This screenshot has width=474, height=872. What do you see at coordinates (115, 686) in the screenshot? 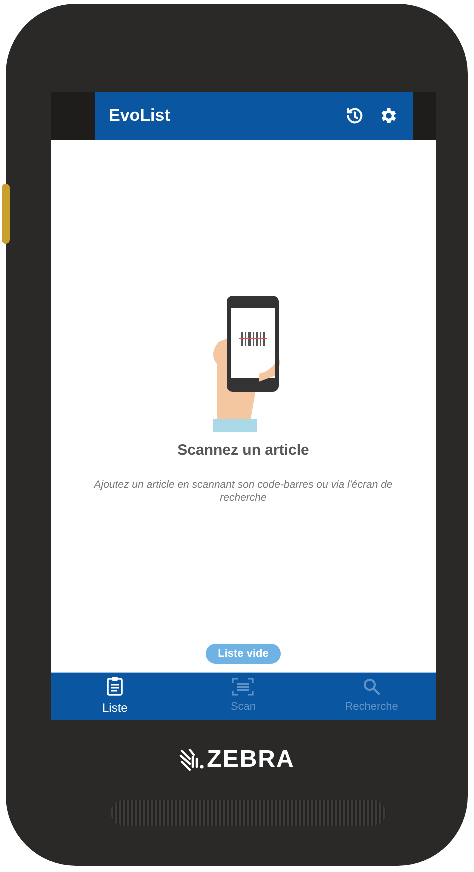
I see `clipboard-icon` at bounding box center [115, 686].